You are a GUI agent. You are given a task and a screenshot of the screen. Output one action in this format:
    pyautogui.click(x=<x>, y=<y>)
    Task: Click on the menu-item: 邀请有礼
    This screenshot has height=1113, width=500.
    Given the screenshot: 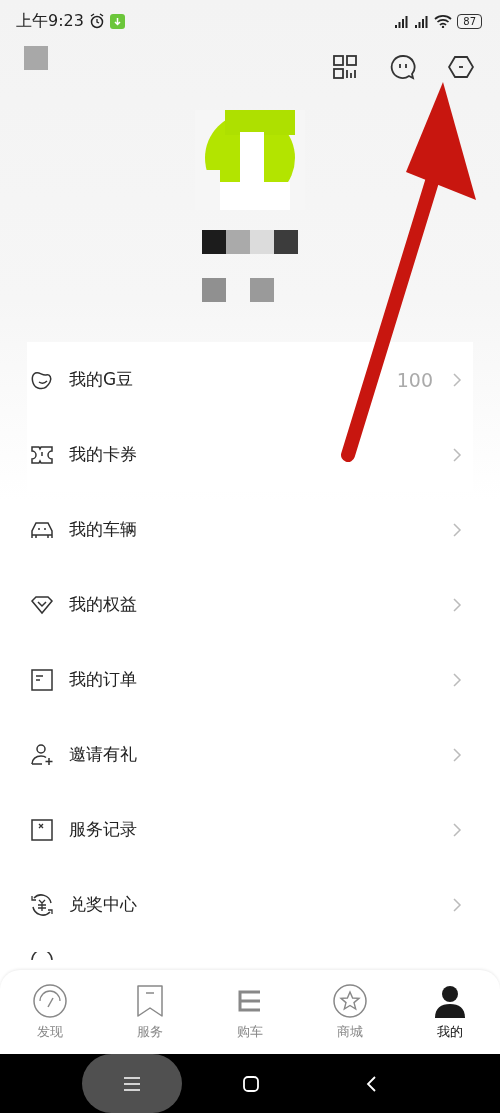 What is the action you would take?
    pyautogui.click(x=250, y=754)
    